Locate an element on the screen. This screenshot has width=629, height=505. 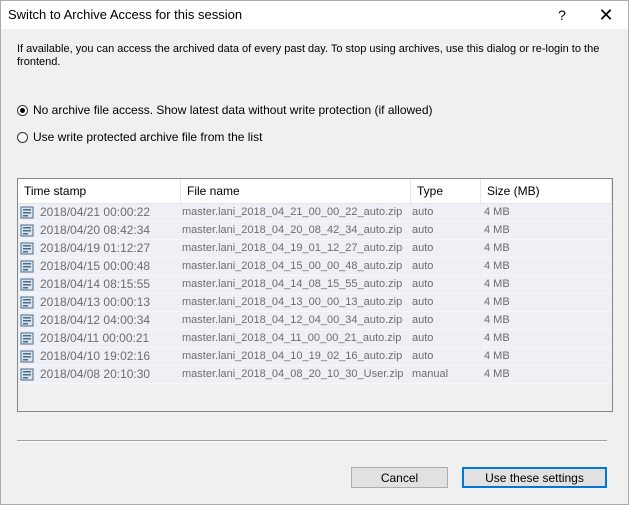
cell-timestamp: 2018/04/21 00:00:22 is located at coordinates (95, 212).